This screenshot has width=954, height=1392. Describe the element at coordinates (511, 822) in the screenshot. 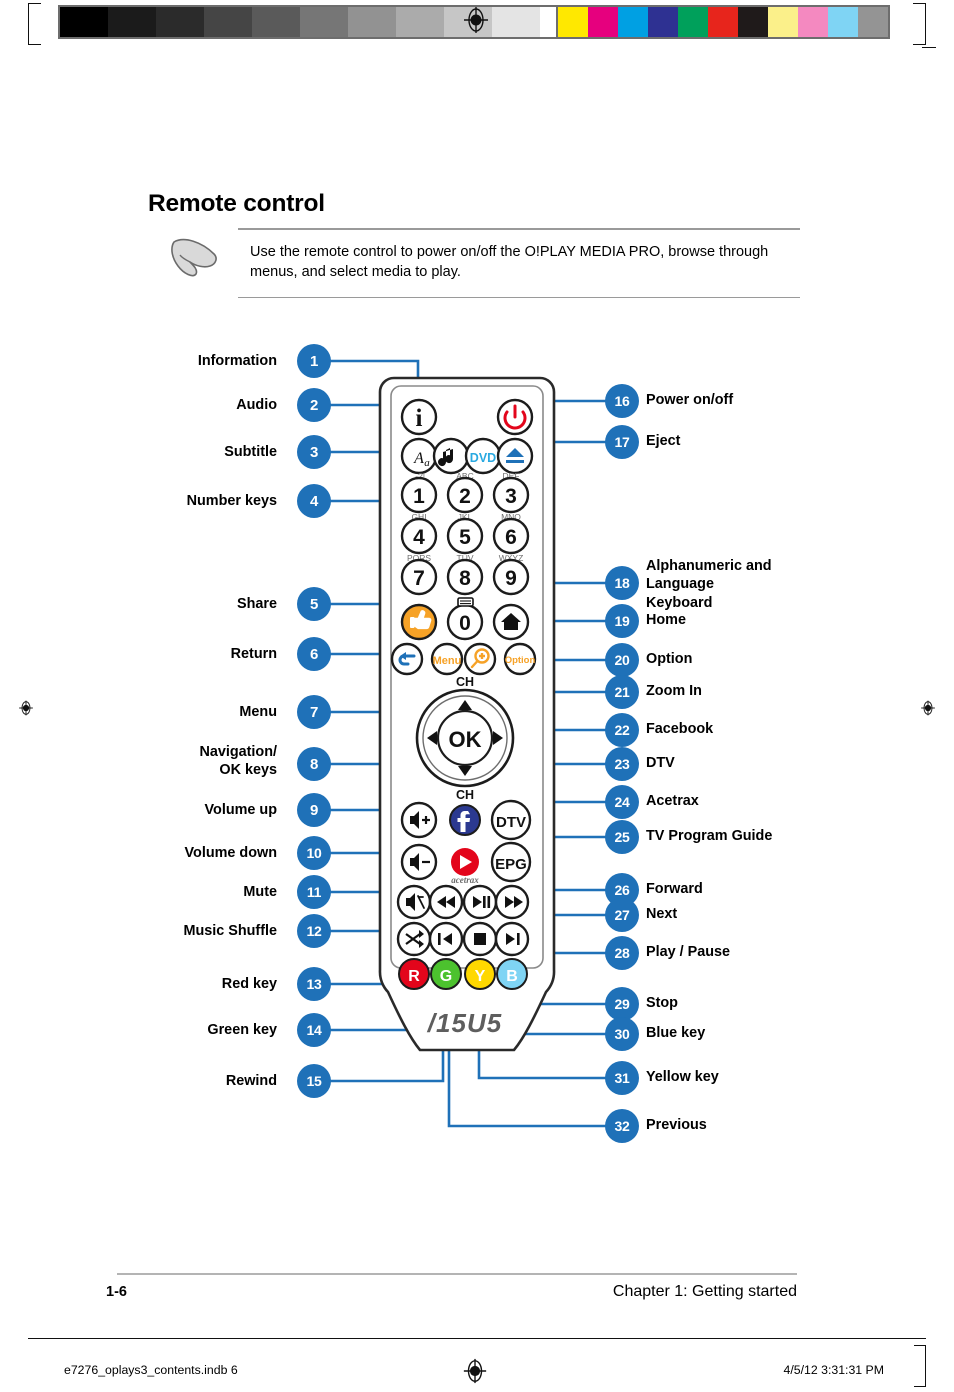

I see `svg-text: DTV` at that location.